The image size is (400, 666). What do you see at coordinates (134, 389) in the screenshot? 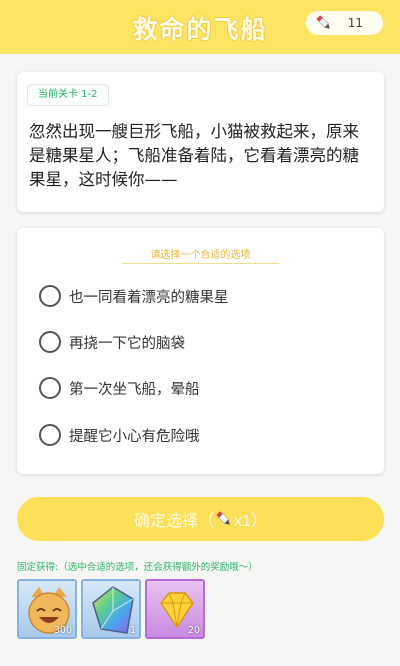
I see `option-label: 第一次坐飞船，晕船` at bounding box center [134, 389].